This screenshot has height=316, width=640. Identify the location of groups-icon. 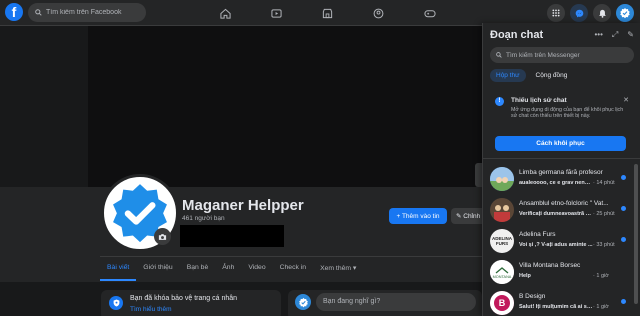
(378, 13).